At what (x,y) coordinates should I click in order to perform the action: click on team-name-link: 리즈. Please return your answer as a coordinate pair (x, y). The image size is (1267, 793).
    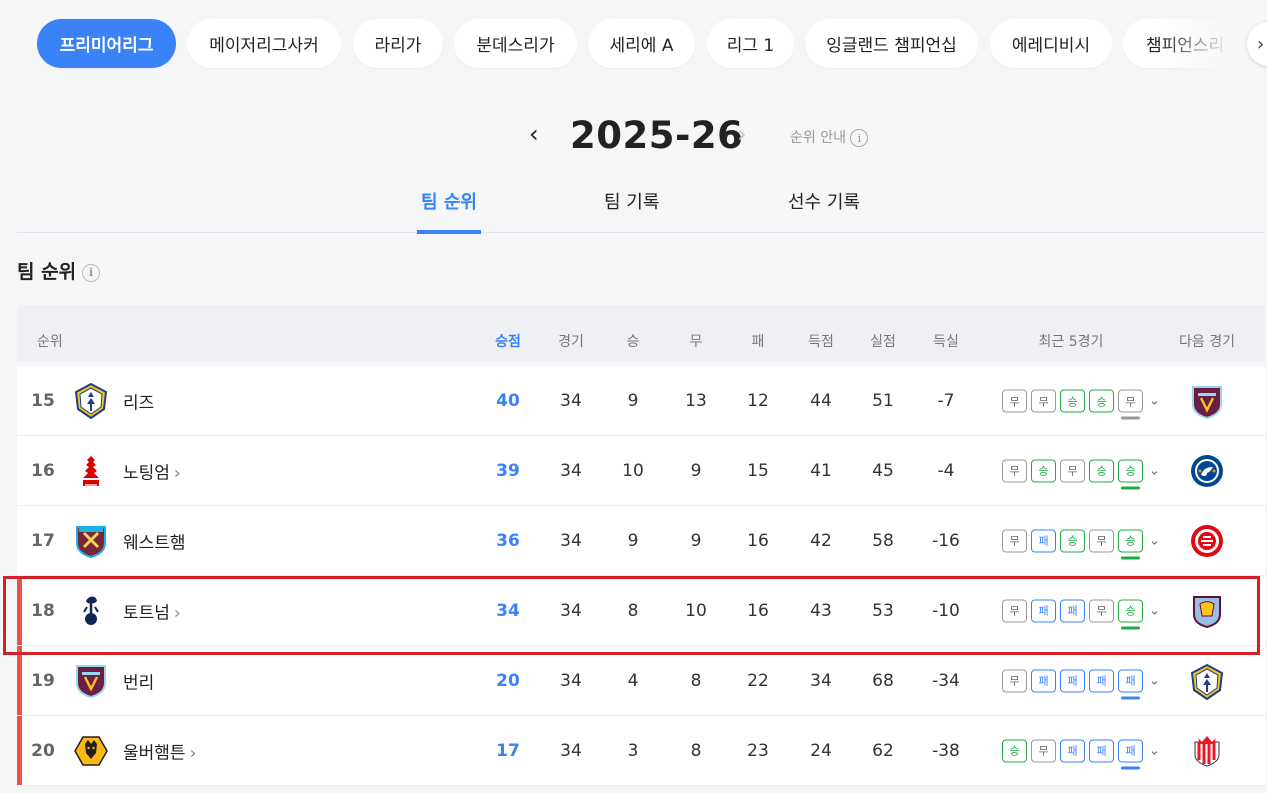
    Looking at the image, I should click on (138, 401).